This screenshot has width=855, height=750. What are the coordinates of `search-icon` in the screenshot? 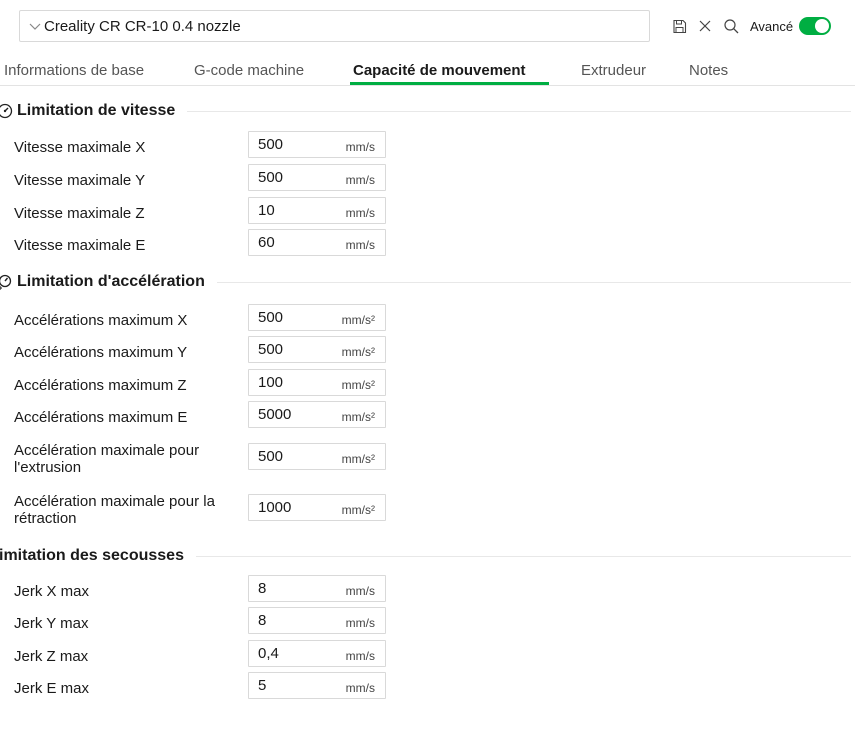 It's located at (731, 26).